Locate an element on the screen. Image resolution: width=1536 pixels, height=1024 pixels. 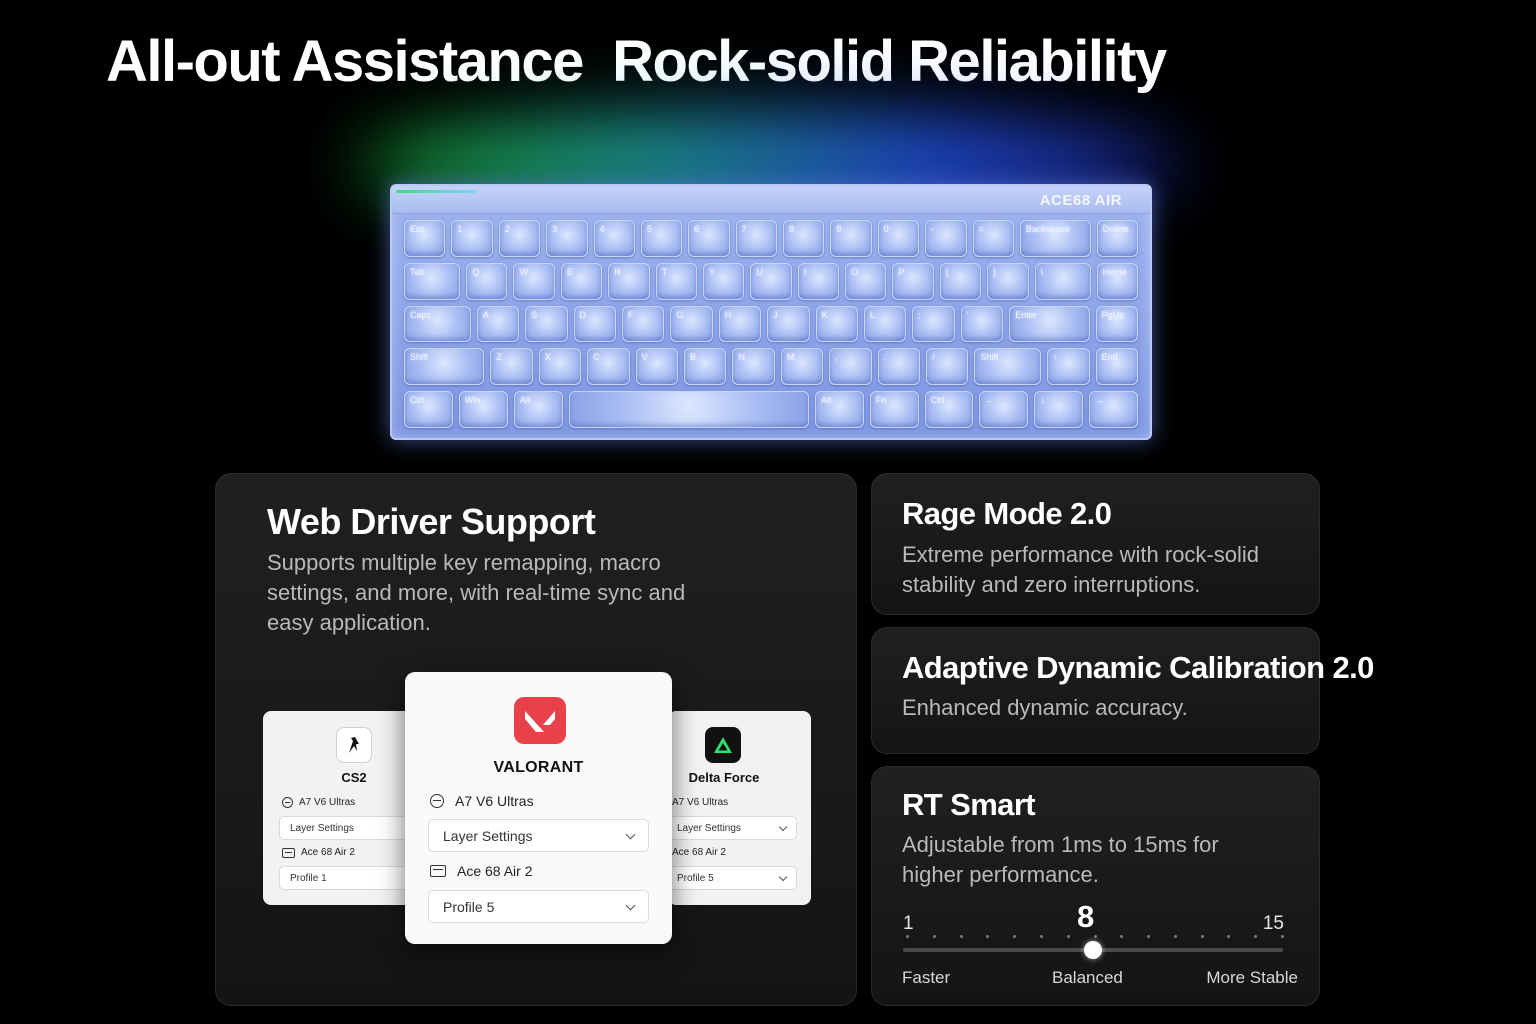
keyboard-key: 8 is located at coordinates (804, 238).